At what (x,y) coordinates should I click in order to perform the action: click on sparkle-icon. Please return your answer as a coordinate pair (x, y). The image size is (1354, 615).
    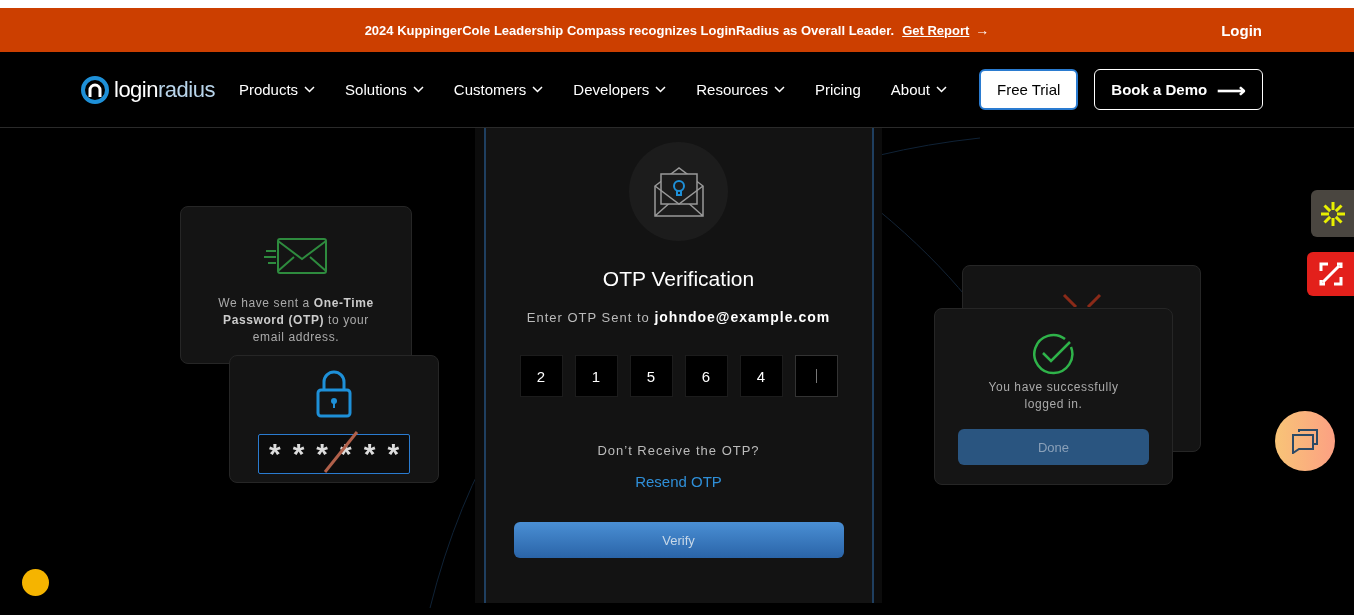
    Looking at the image, I should click on (1332, 213).